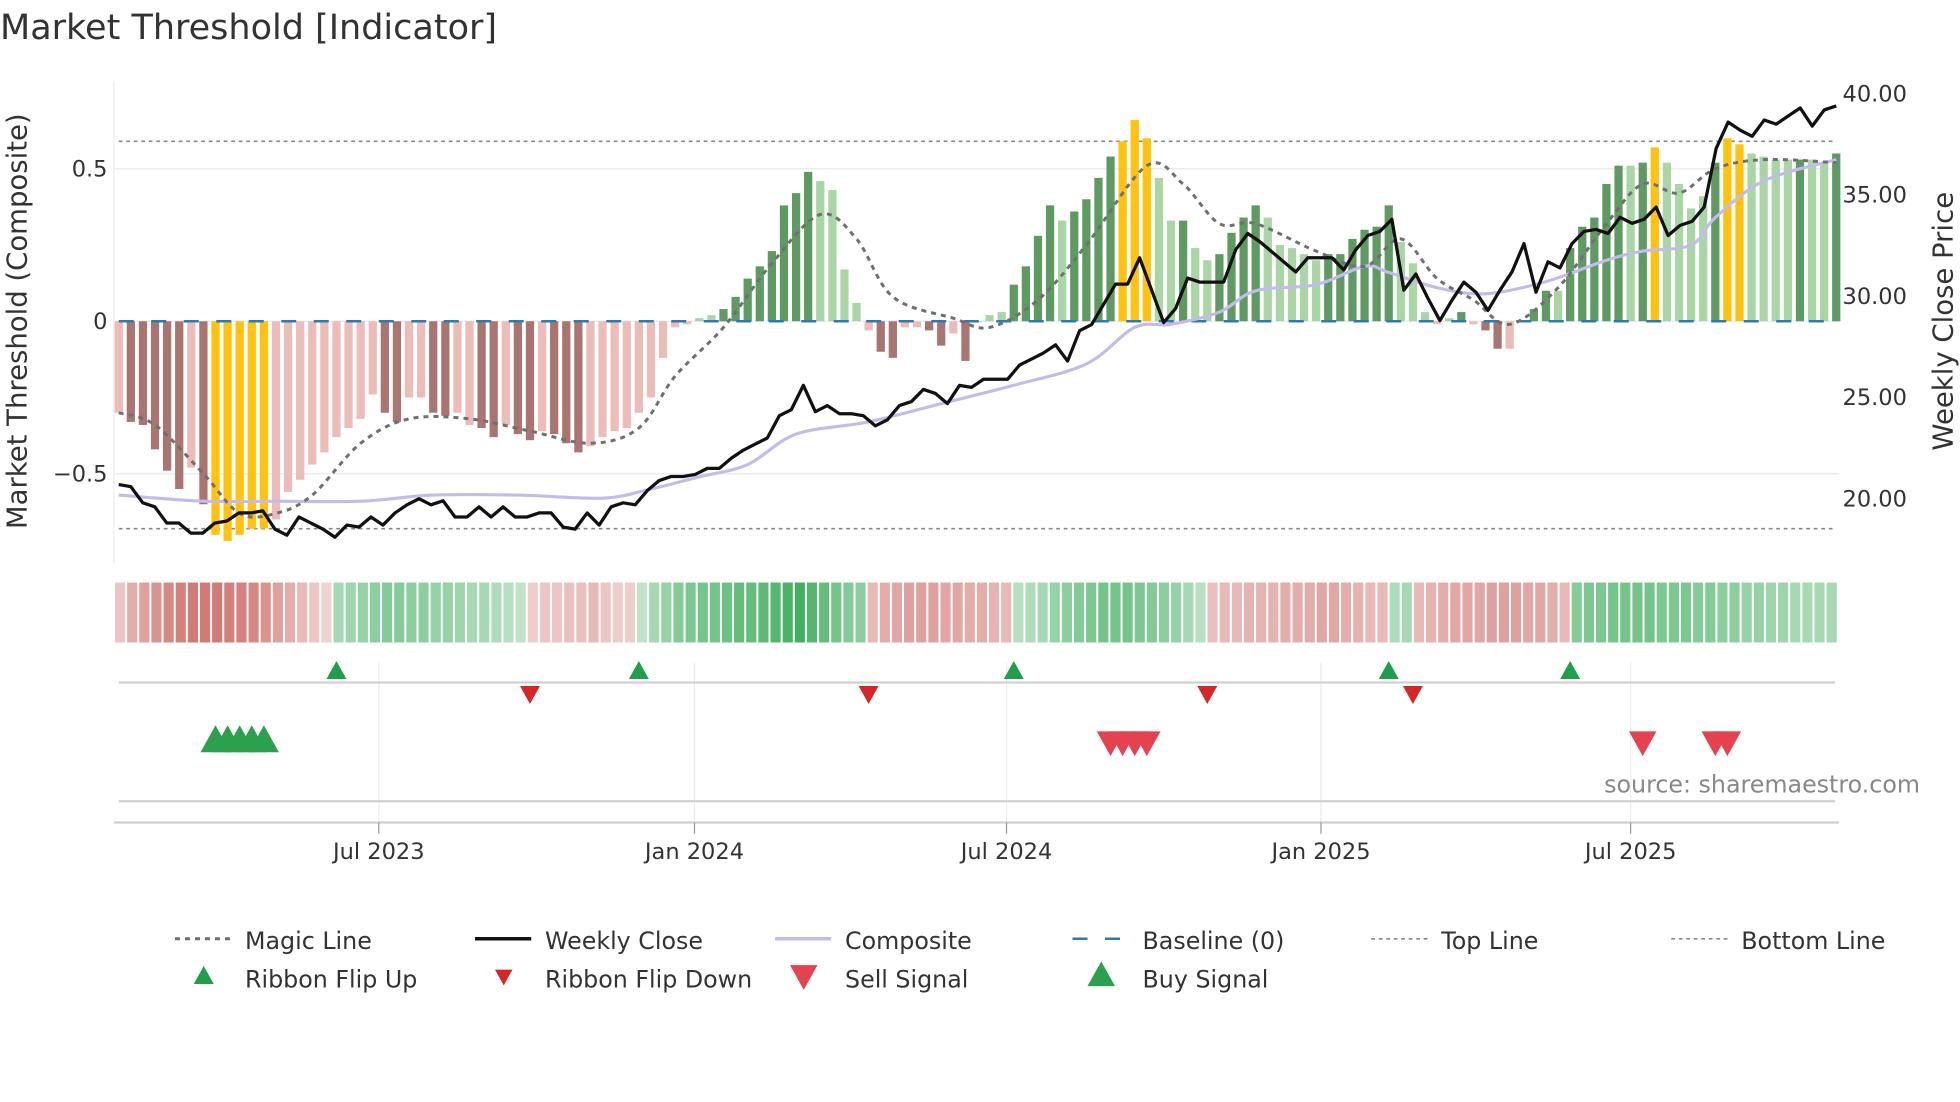 The height and width of the screenshot is (1102, 1960). Describe the element at coordinates (1388, 670) in the screenshot. I see `ribbon-flip-up-marker` at that location.